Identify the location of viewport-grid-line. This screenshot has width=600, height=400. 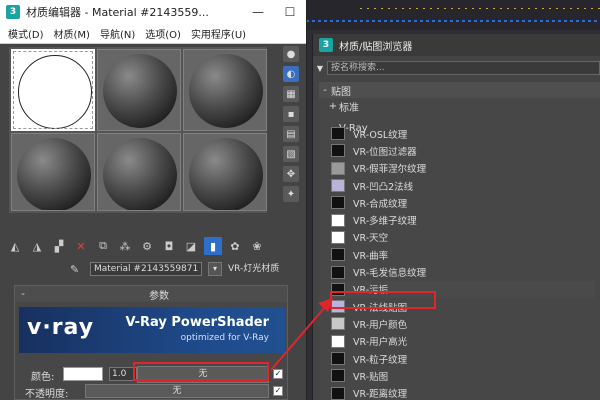
(450, 21).